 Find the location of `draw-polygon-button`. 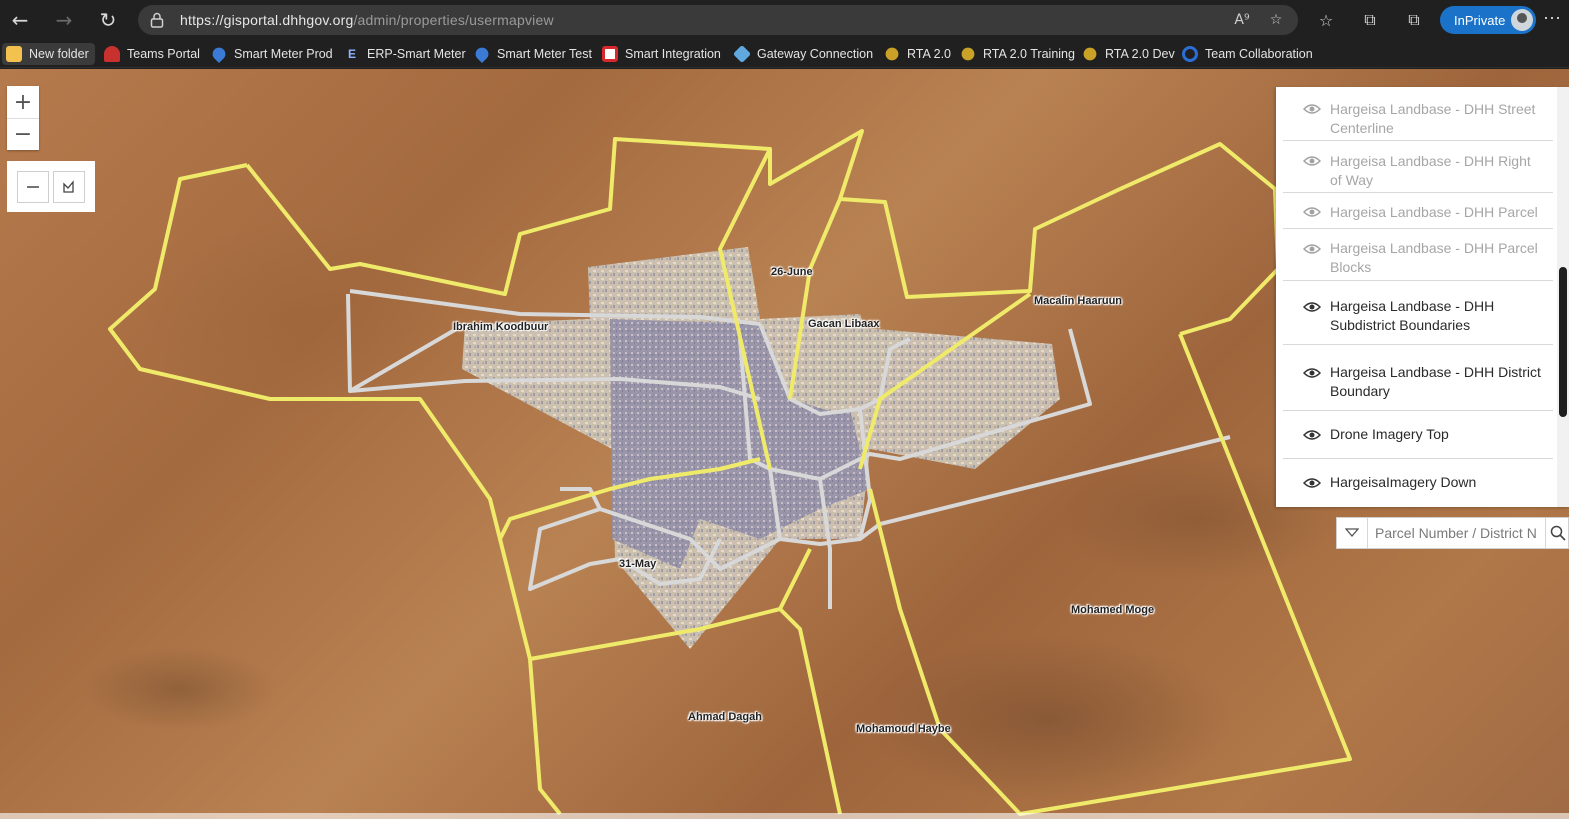

draw-polygon-button is located at coordinates (69, 187).